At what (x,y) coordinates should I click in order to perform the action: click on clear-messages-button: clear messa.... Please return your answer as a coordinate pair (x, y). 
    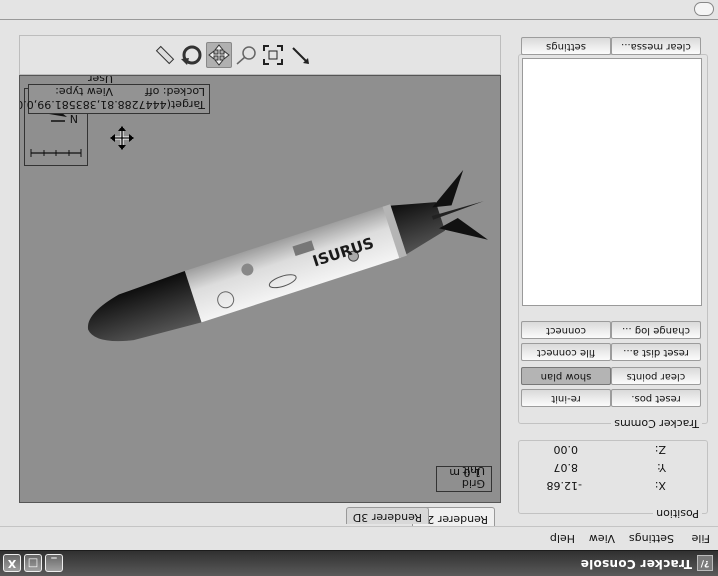
    Looking at the image, I should click on (656, 46).